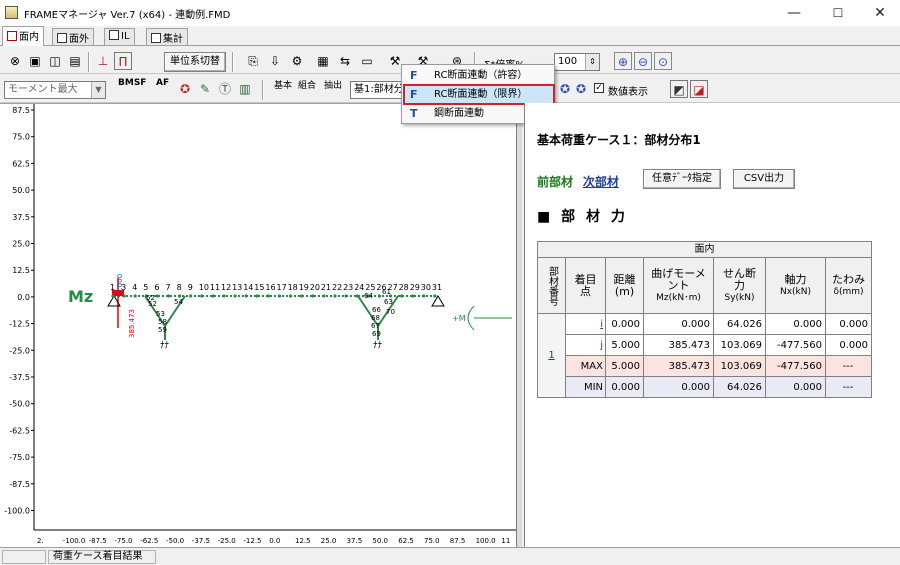  What do you see at coordinates (848, 366) in the screenshot?
I see `deflection-cell: ---` at bounding box center [848, 366].